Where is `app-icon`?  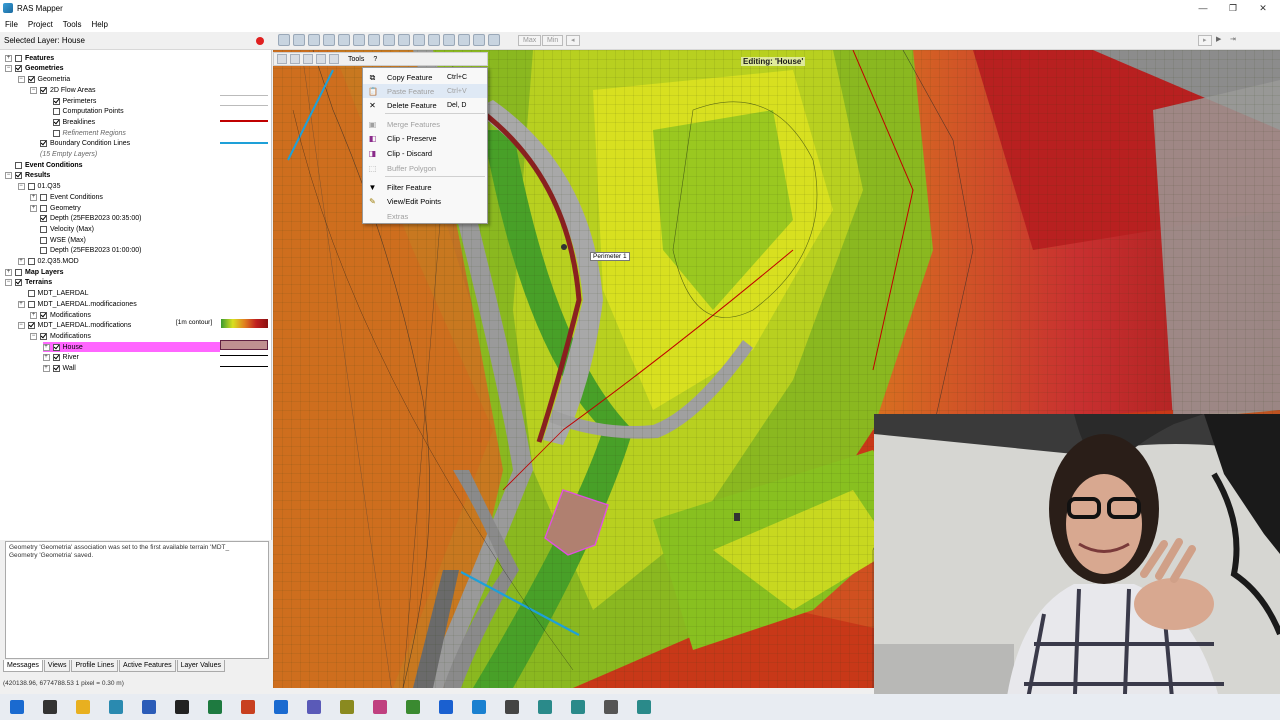 app-icon is located at coordinates (346, 707).